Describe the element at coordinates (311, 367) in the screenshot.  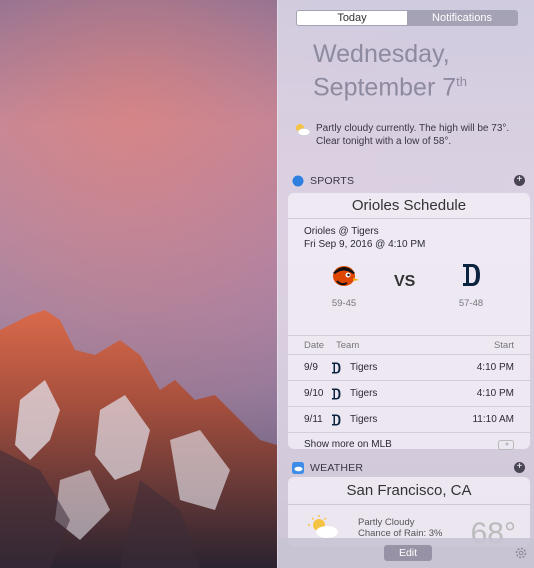
I see `row-date: 9/9` at that location.